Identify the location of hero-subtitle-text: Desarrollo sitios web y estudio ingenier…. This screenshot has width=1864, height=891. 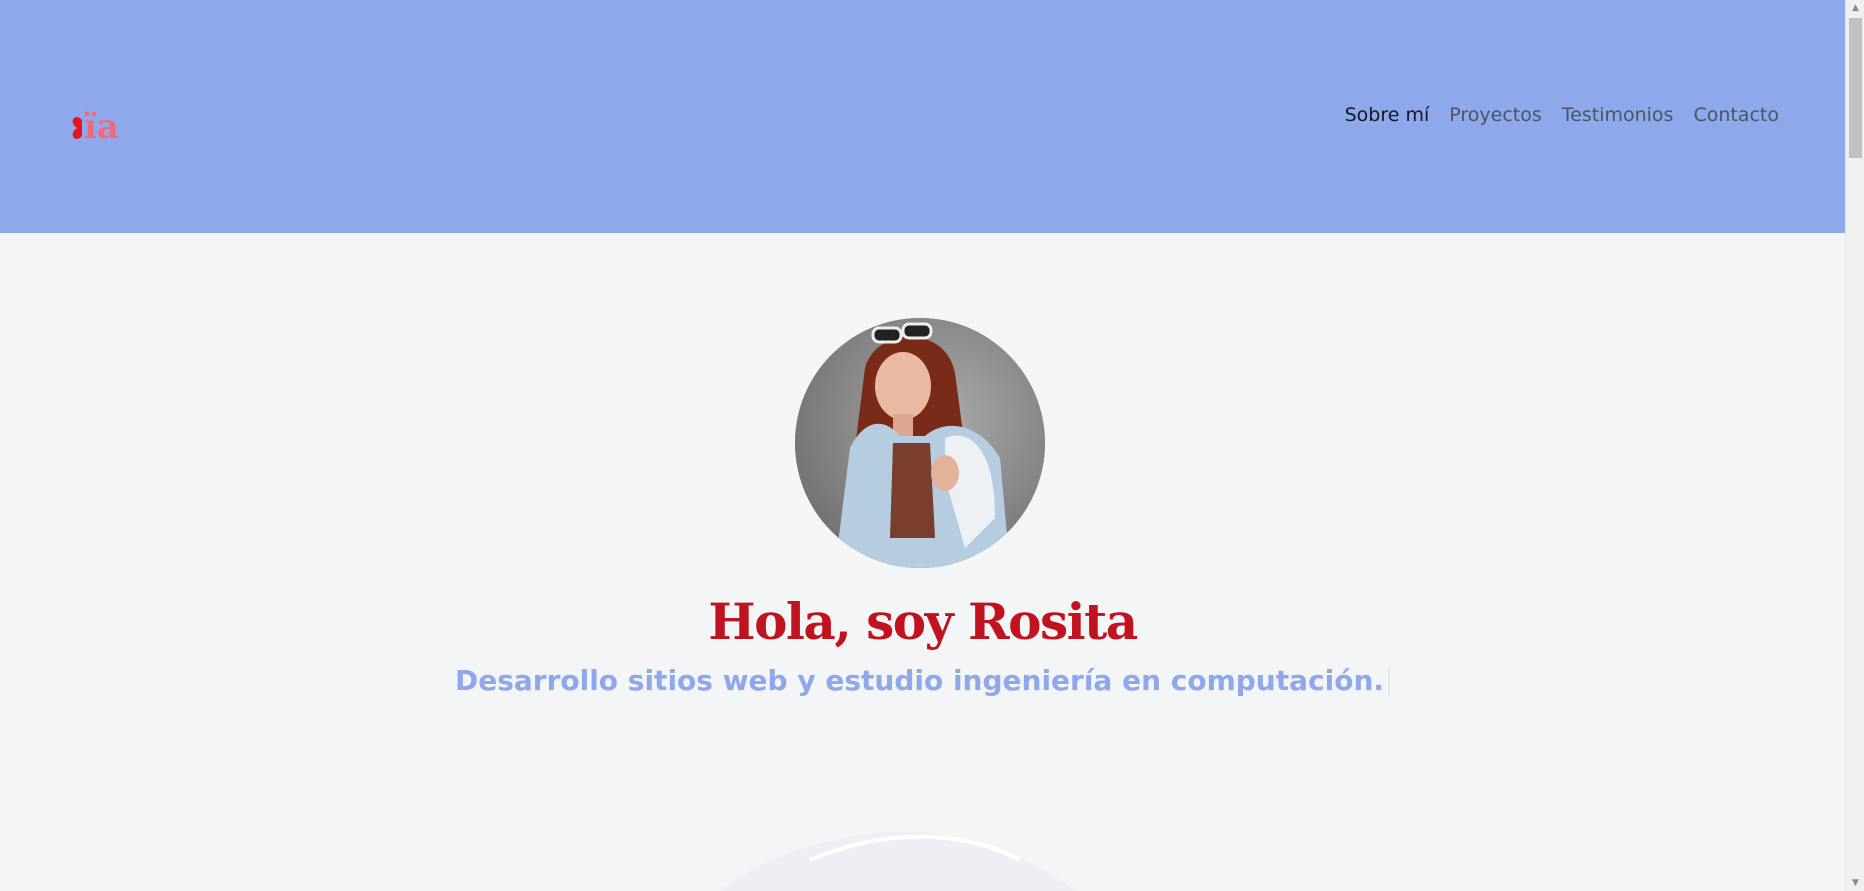
(919, 680).